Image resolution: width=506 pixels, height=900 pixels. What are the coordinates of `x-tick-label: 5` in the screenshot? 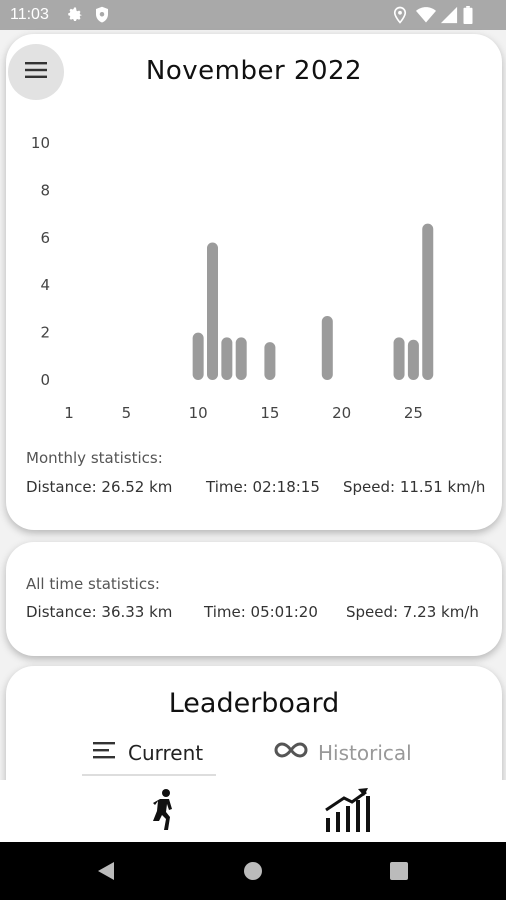 It's located at (127, 413).